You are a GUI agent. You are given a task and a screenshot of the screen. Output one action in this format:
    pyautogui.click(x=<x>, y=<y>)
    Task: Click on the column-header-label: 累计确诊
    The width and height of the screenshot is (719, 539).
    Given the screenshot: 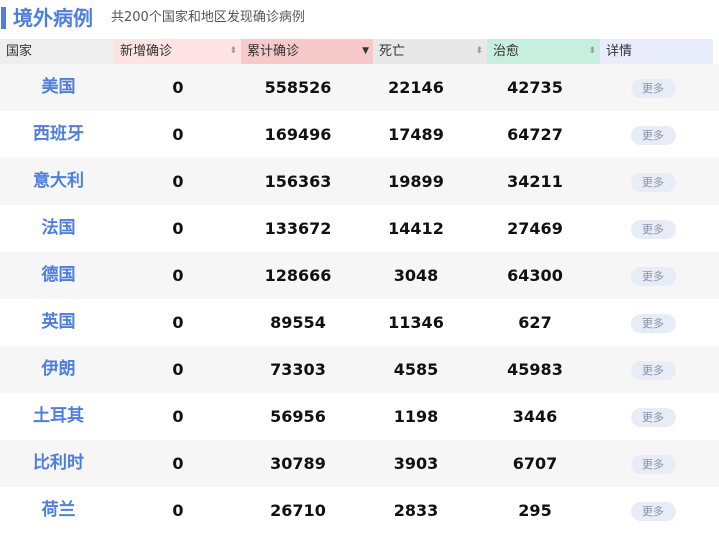 What is the action you would take?
    pyautogui.click(x=273, y=51)
    